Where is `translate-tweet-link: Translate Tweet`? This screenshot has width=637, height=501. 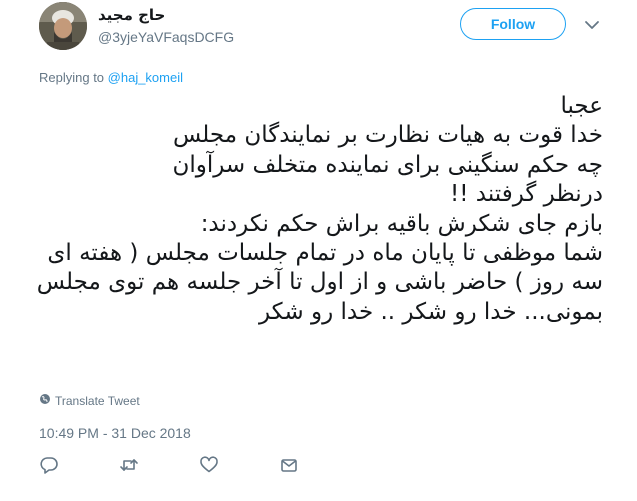
translate-tweet-link: Translate Tweet is located at coordinates (89, 400).